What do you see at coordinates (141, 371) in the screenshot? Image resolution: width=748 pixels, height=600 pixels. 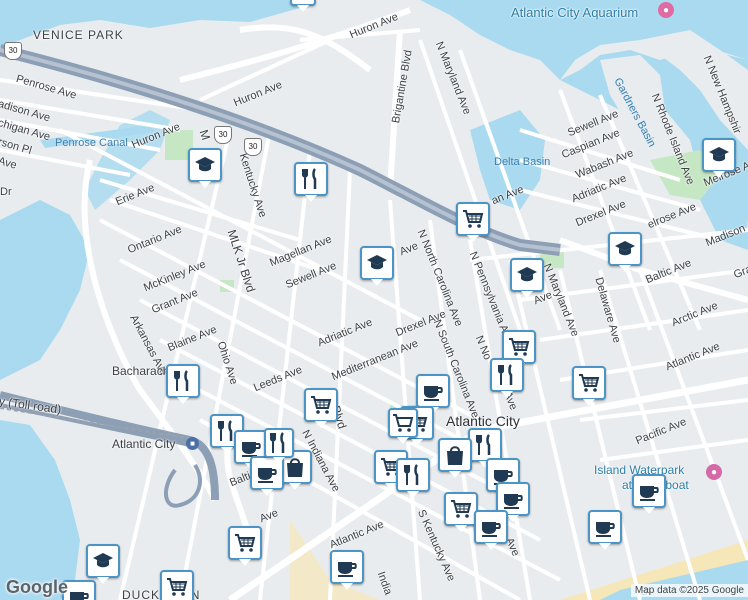 I see `street-bacharach: Bacharach` at bounding box center [141, 371].